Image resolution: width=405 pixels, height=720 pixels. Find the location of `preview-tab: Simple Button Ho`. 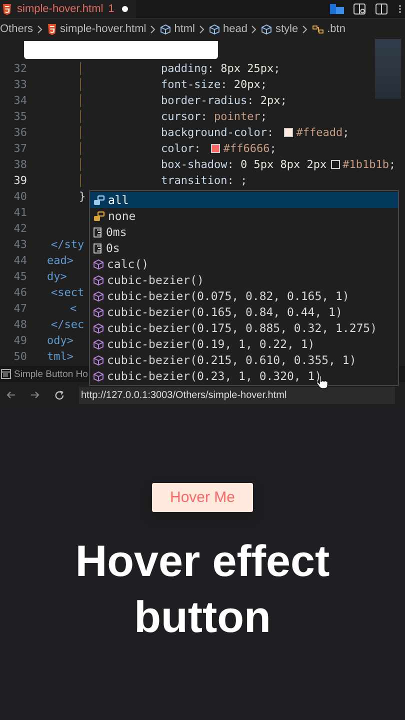

preview-tab: Simple Button Ho is located at coordinates (44, 374).